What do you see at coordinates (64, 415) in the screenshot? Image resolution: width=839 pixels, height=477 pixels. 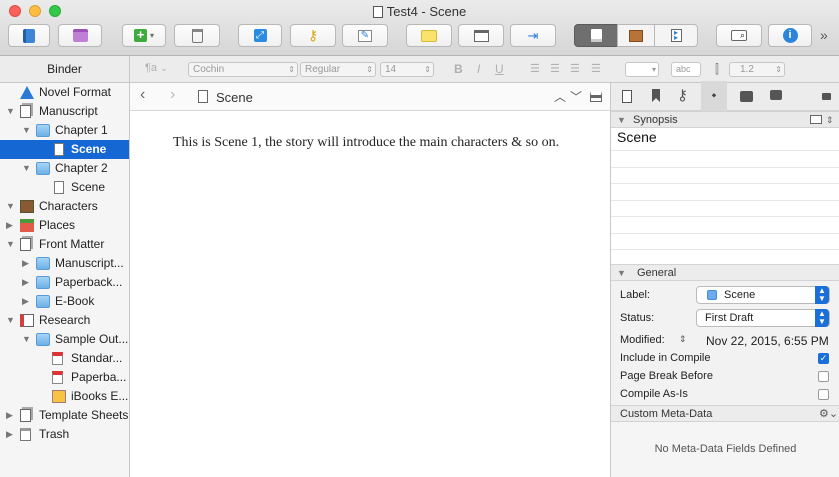 I see `binder-item: ▶ Template Sheets` at bounding box center [64, 415].